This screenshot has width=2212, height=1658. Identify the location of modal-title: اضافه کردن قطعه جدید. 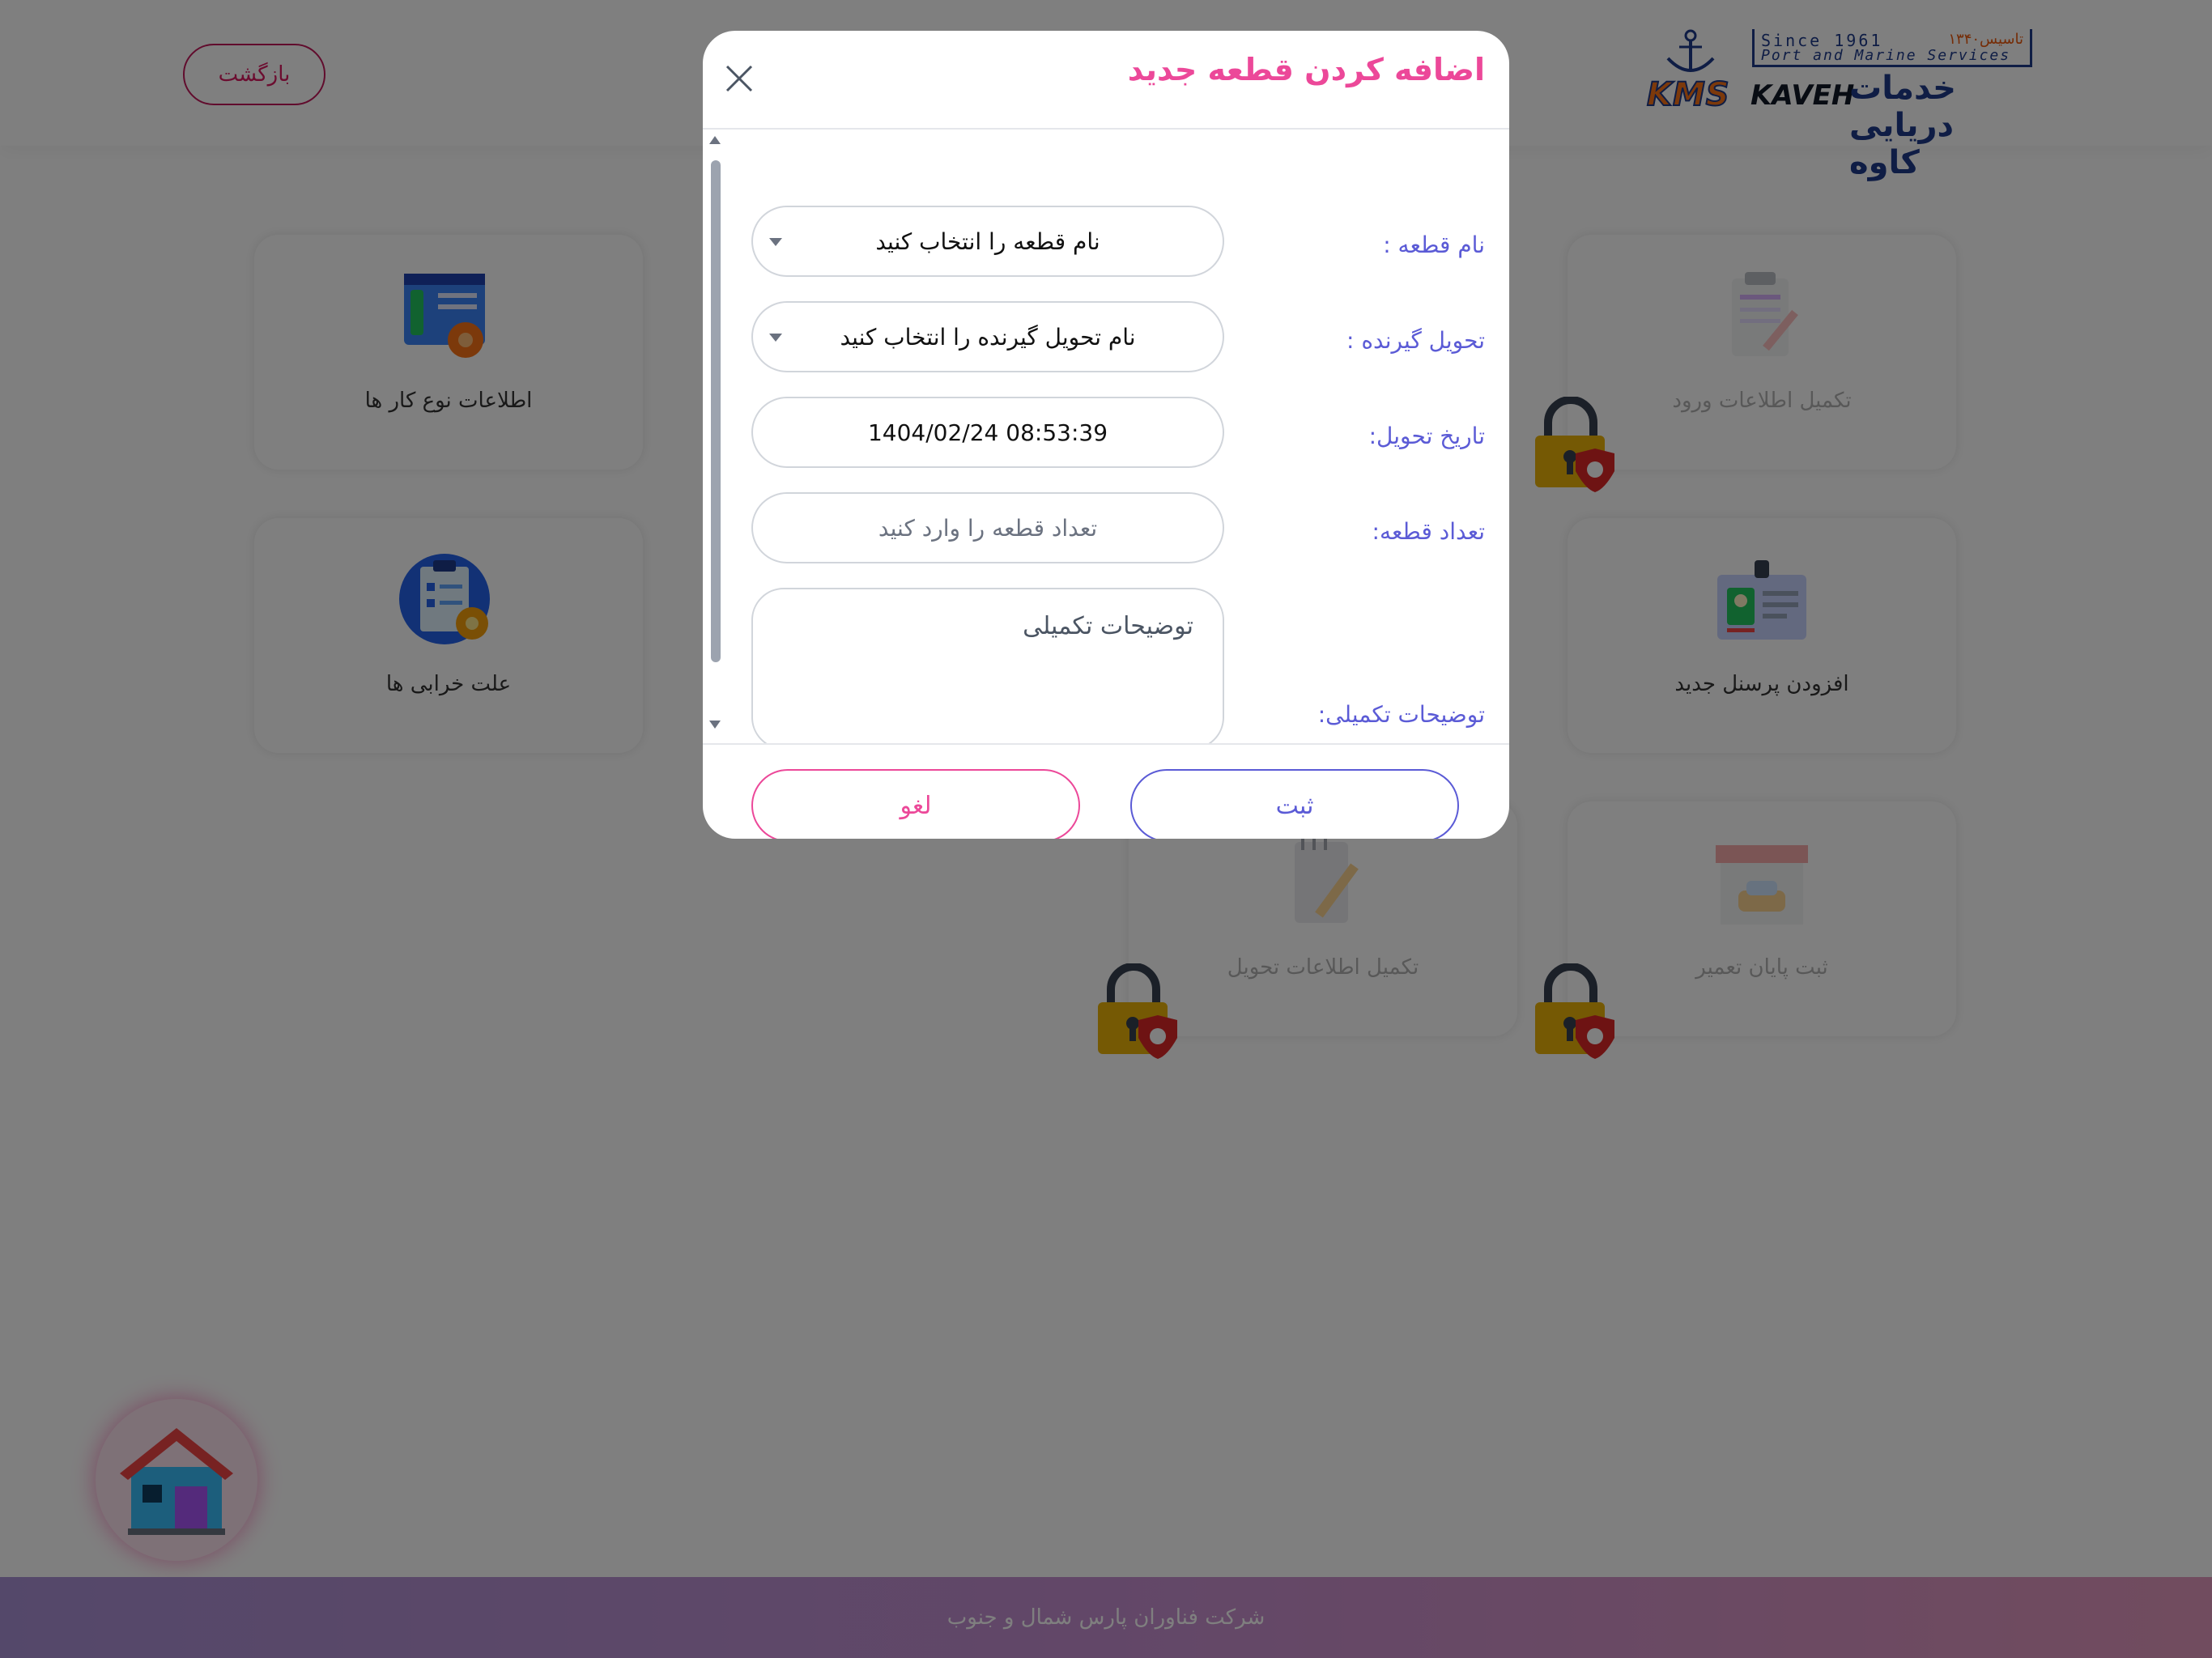
(1306, 69).